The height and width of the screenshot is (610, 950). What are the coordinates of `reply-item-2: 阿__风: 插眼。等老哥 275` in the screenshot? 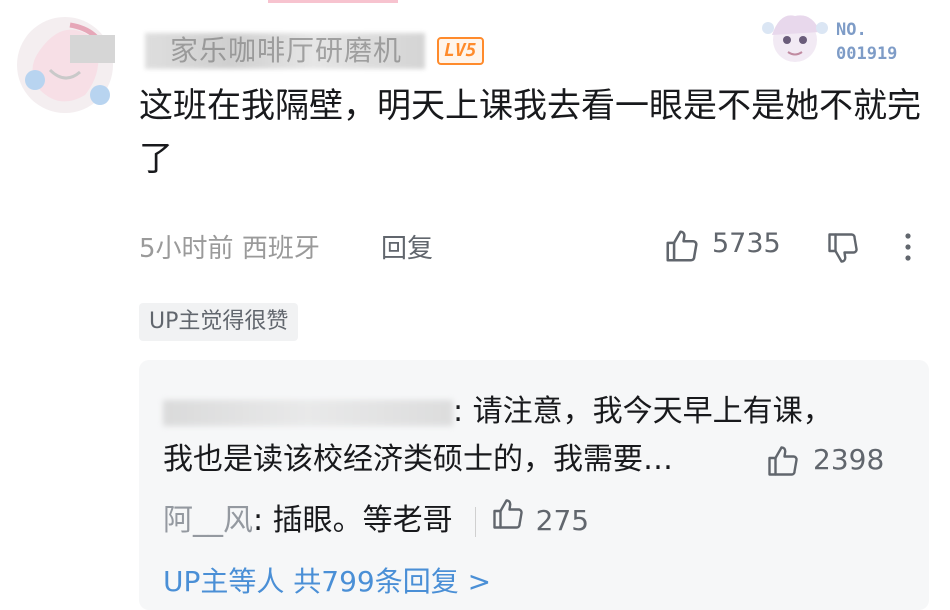 It's located at (376, 521).